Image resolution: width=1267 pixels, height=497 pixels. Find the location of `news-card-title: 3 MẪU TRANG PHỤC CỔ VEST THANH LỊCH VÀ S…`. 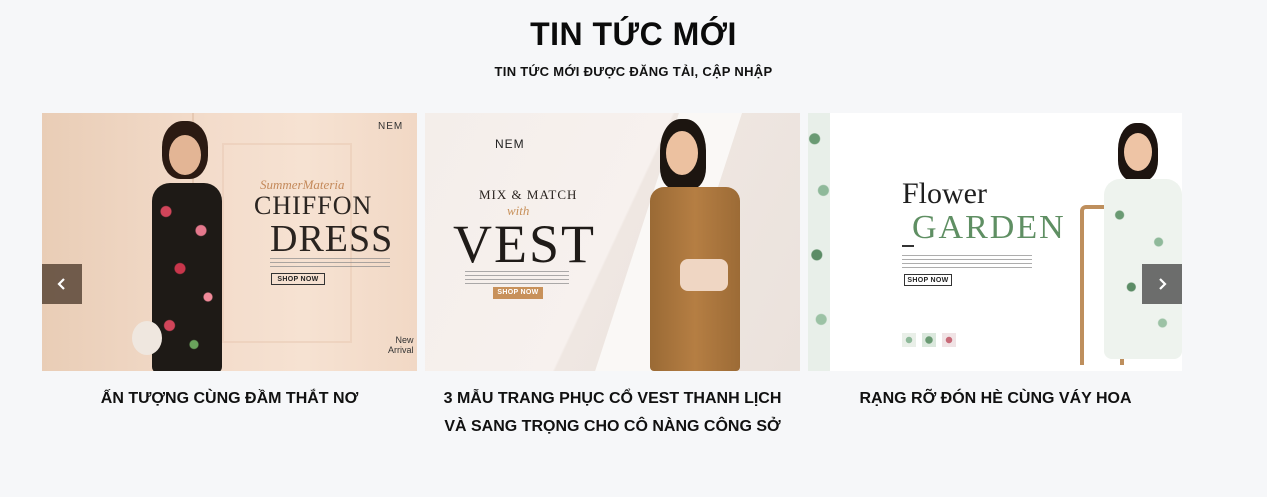

news-card-title: 3 MẪU TRANG PHỤC CỔ VEST THANH LỊCH VÀ S… is located at coordinates (612, 413).